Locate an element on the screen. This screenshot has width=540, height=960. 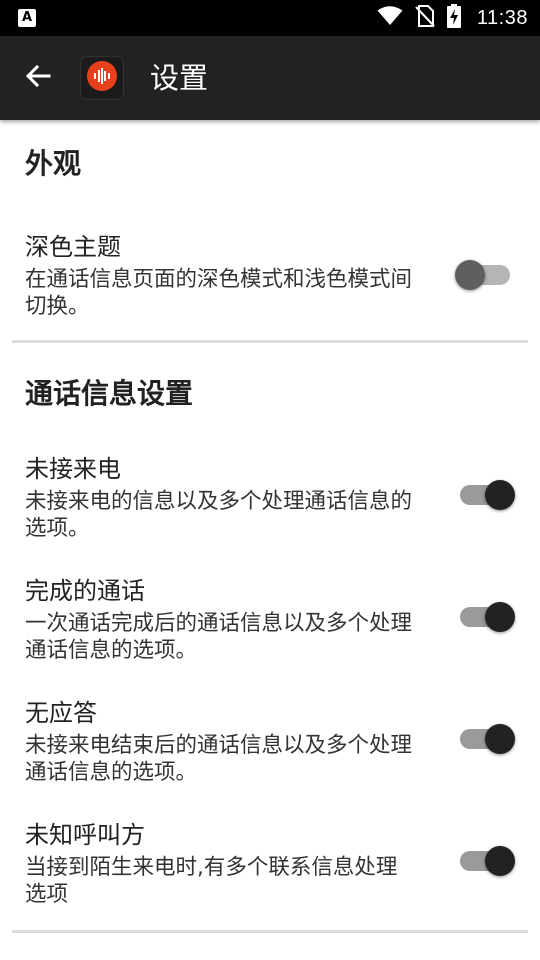
missed-call-switch is located at coordinates (487, 495).